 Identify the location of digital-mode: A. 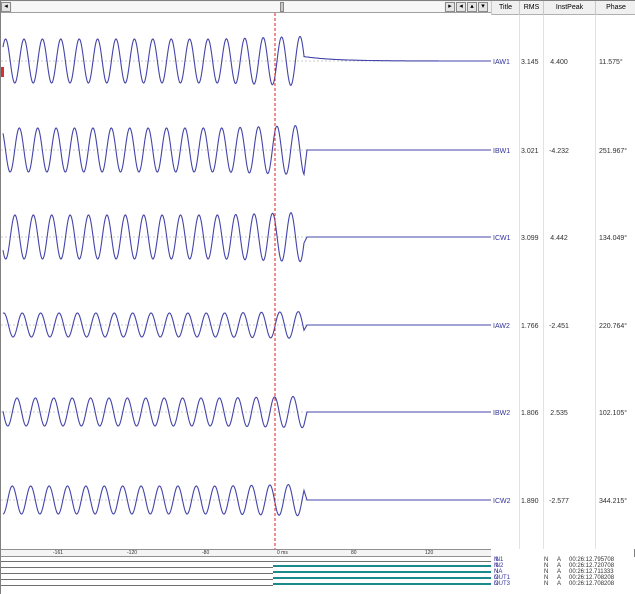
(559, 584).